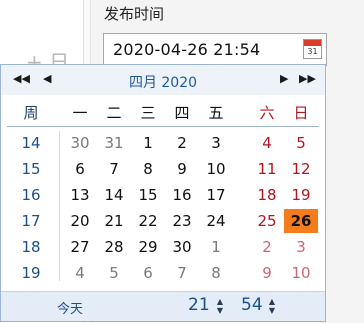 The height and width of the screenshot is (323, 364). I want to click on month-title: 四月 2020, so click(163, 82).